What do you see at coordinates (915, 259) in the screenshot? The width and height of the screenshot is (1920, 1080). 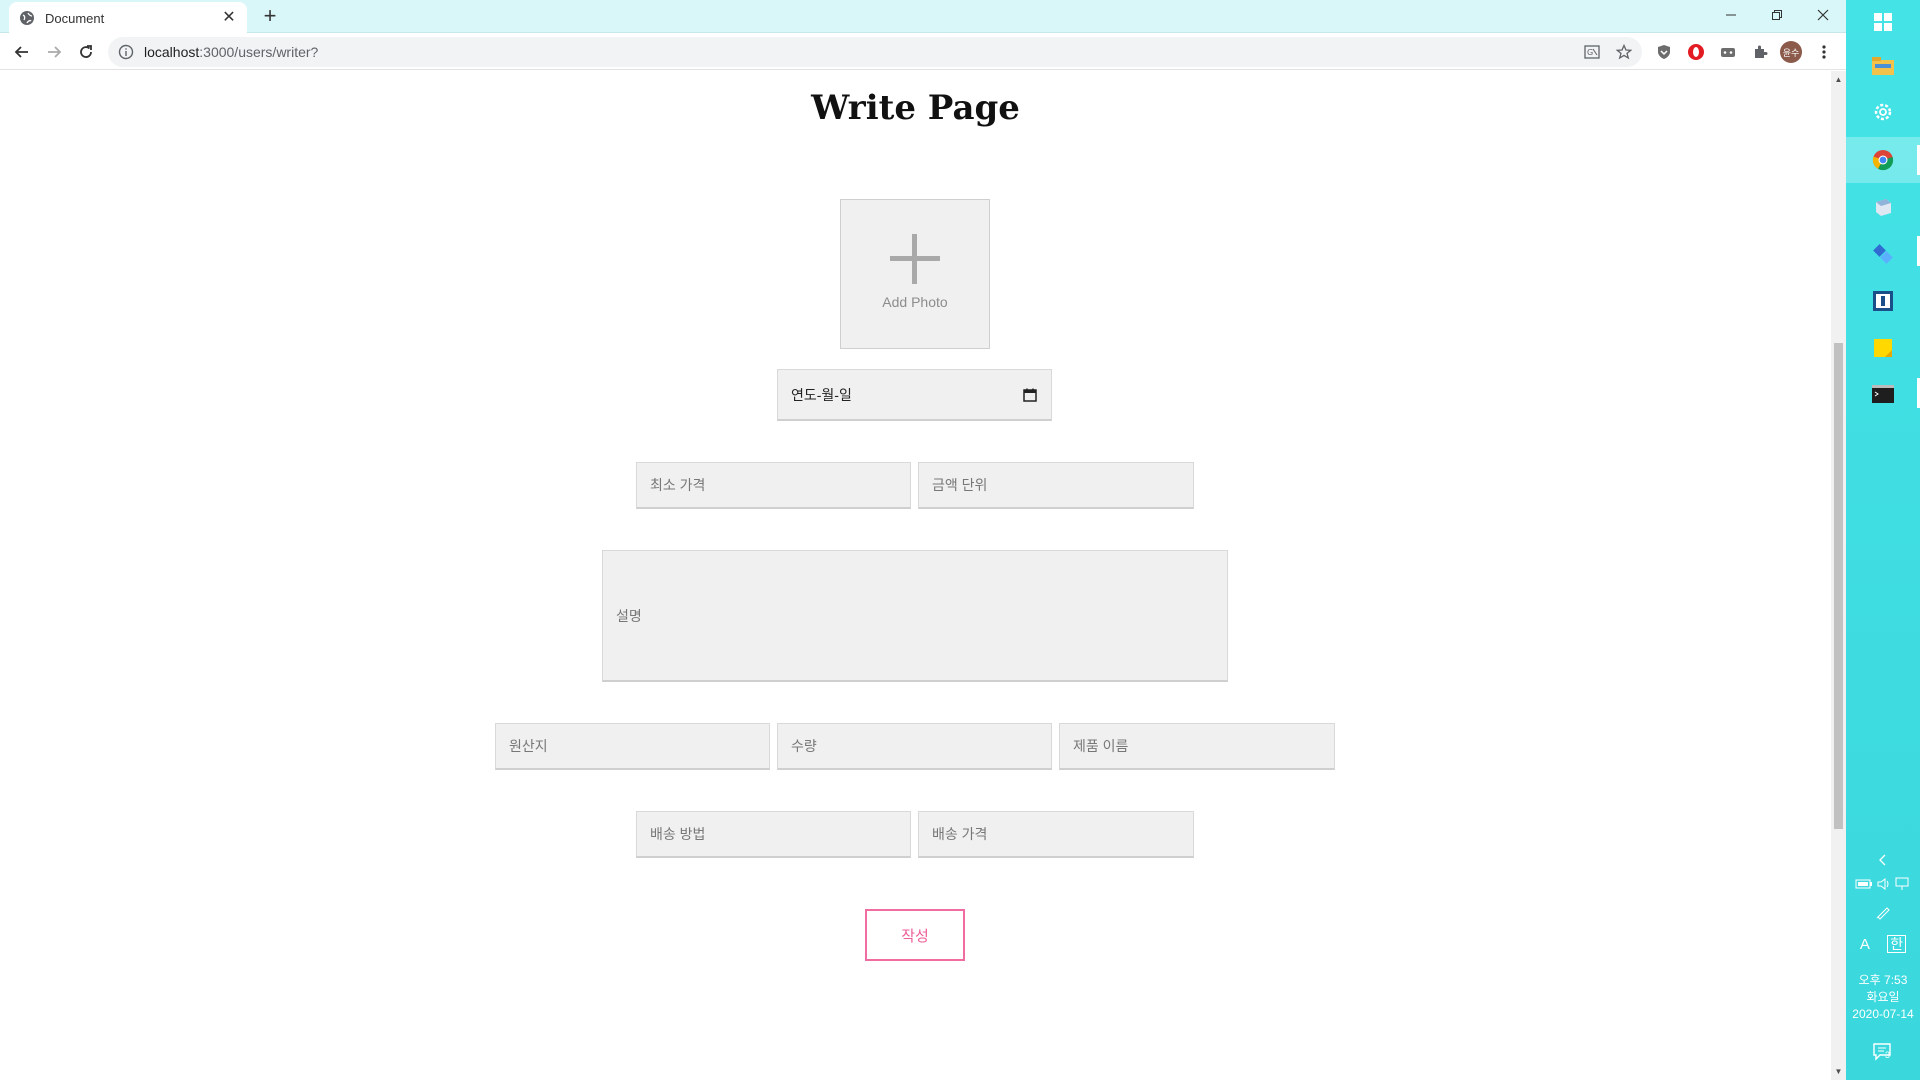 I see `plus-icon` at bounding box center [915, 259].